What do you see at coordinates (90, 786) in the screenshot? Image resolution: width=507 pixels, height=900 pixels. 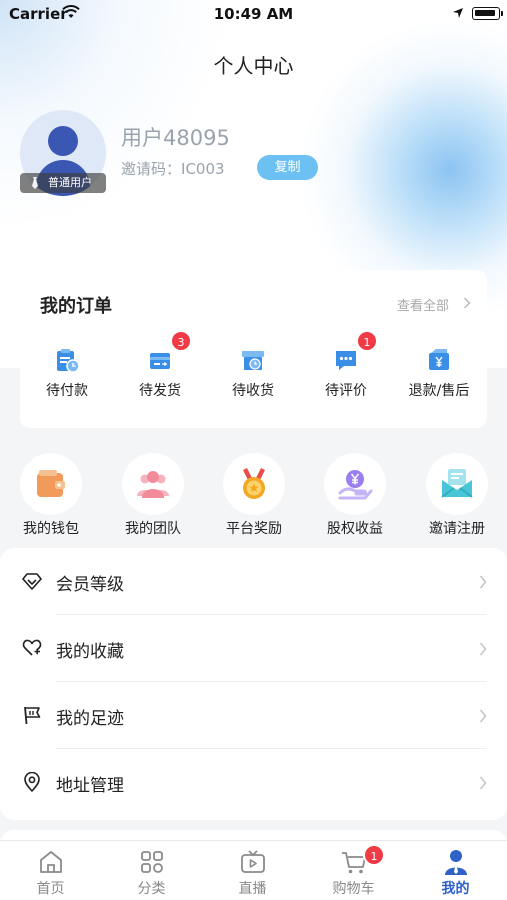 I see `menu-item-label: 地址管理` at bounding box center [90, 786].